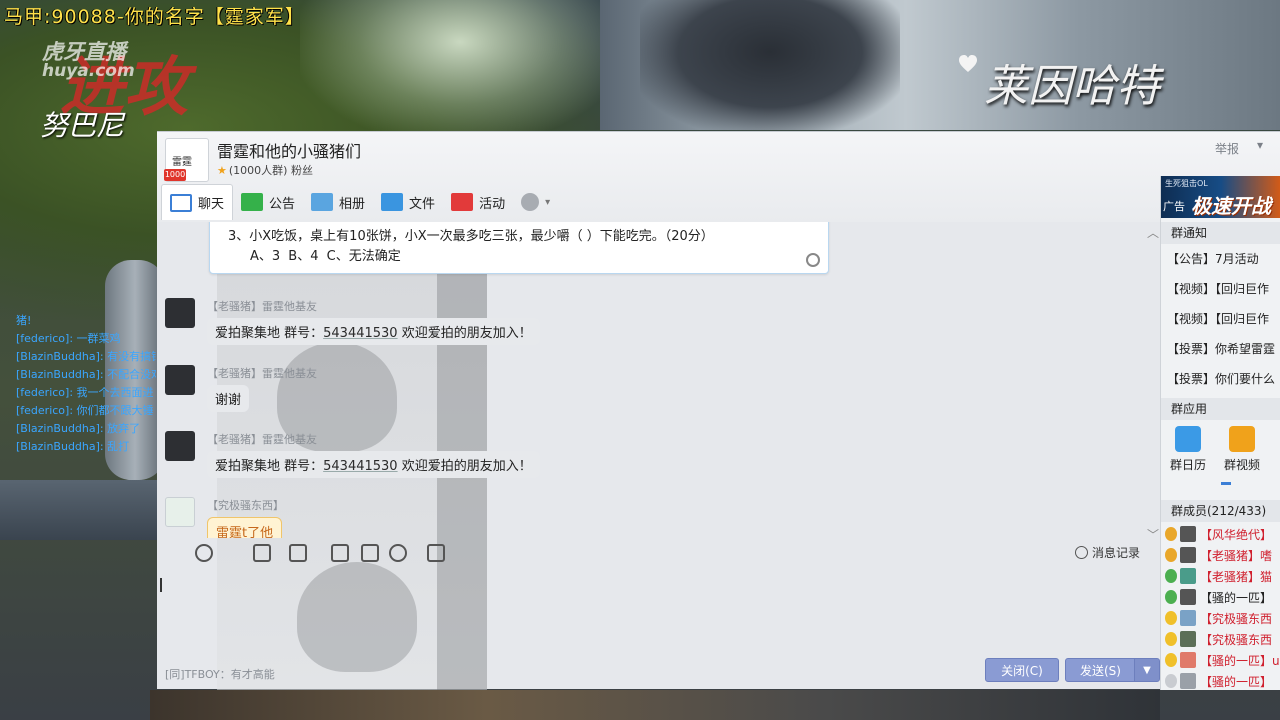 The width and height of the screenshot is (1280, 720). What do you see at coordinates (813, 260) in the screenshot?
I see `zoom-in-icon` at bounding box center [813, 260].